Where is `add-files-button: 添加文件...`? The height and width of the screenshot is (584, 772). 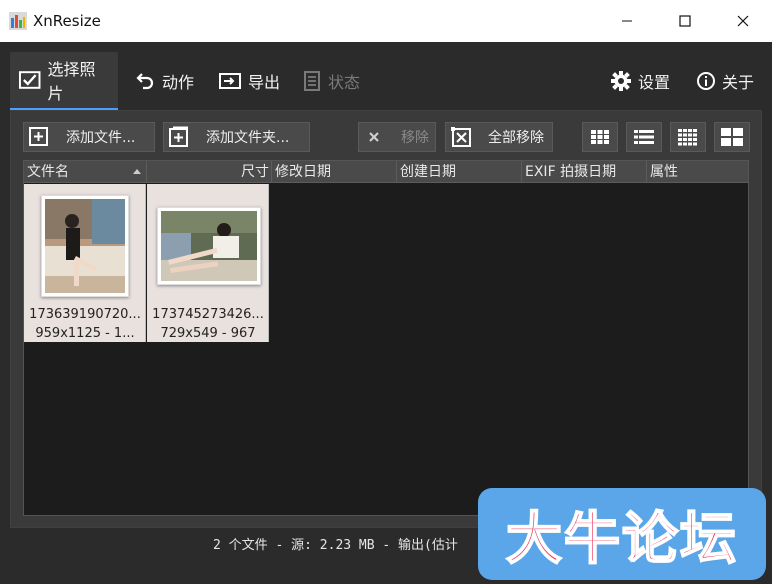
add-files-button: 添加文件... is located at coordinates (89, 137).